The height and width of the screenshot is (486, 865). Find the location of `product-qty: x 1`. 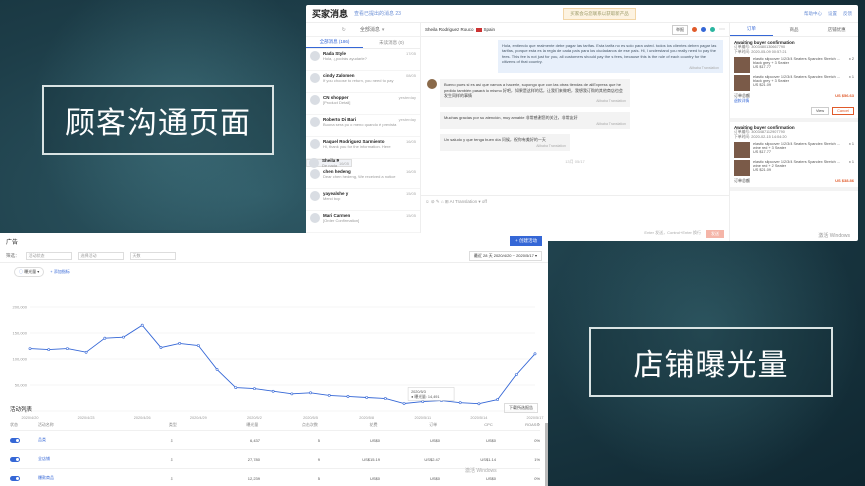

product-qty: x 1 is located at coordinates (851, 144).